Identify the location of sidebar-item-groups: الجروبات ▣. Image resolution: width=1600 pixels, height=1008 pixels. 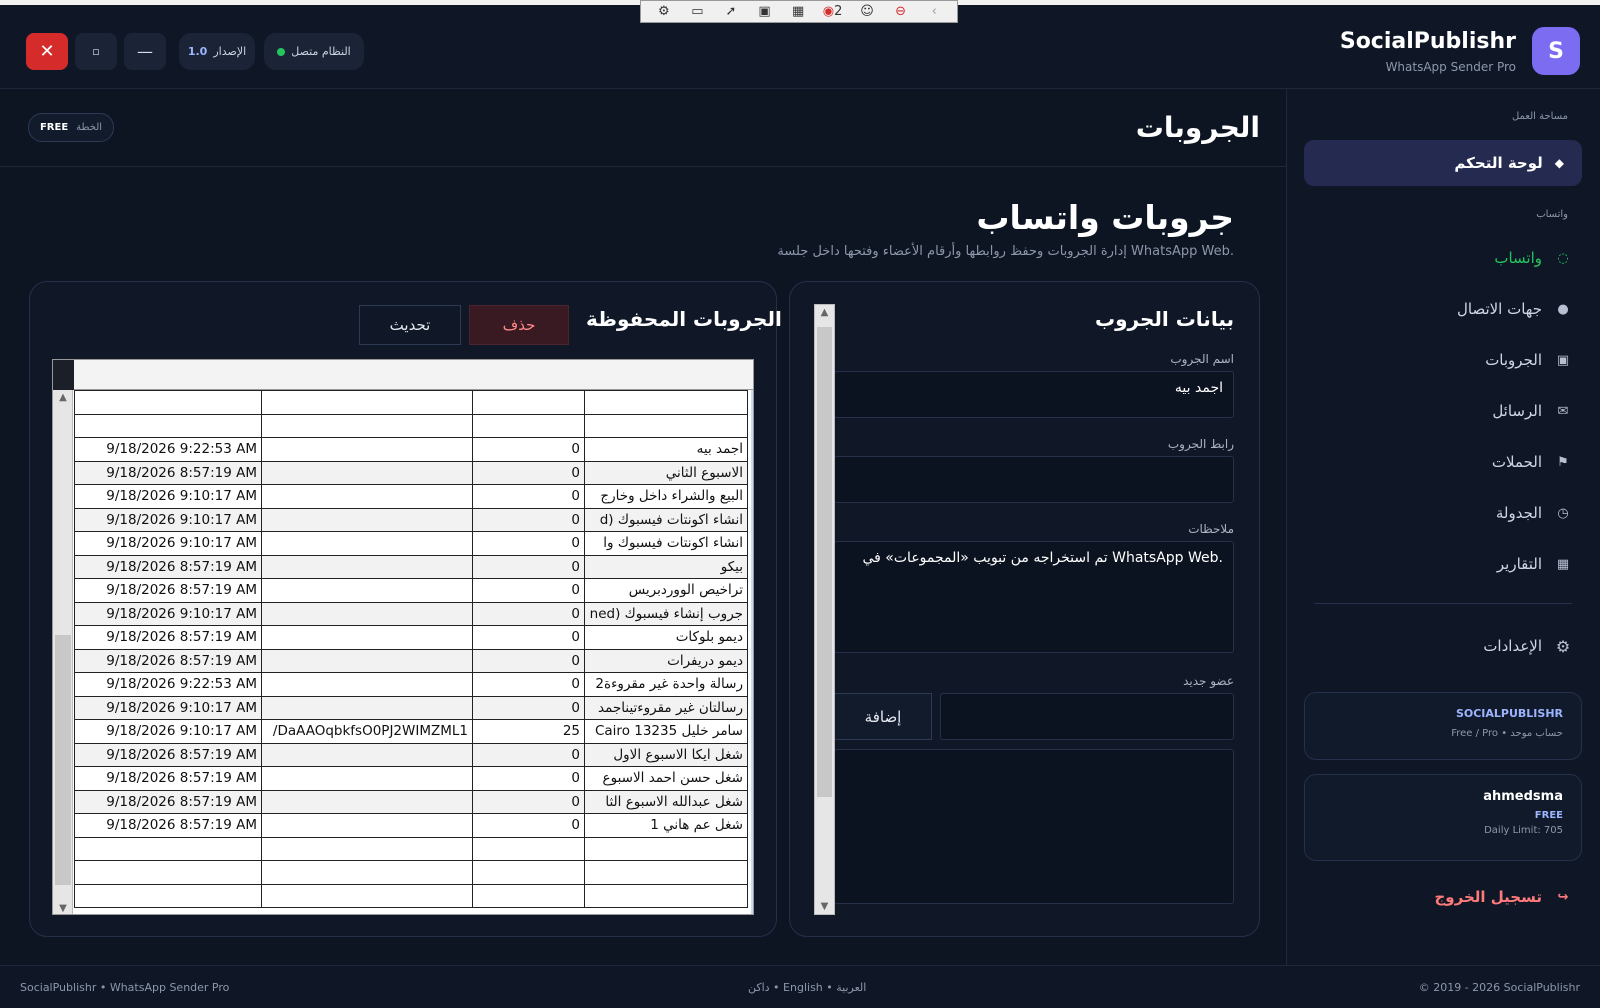
(1528, 360).